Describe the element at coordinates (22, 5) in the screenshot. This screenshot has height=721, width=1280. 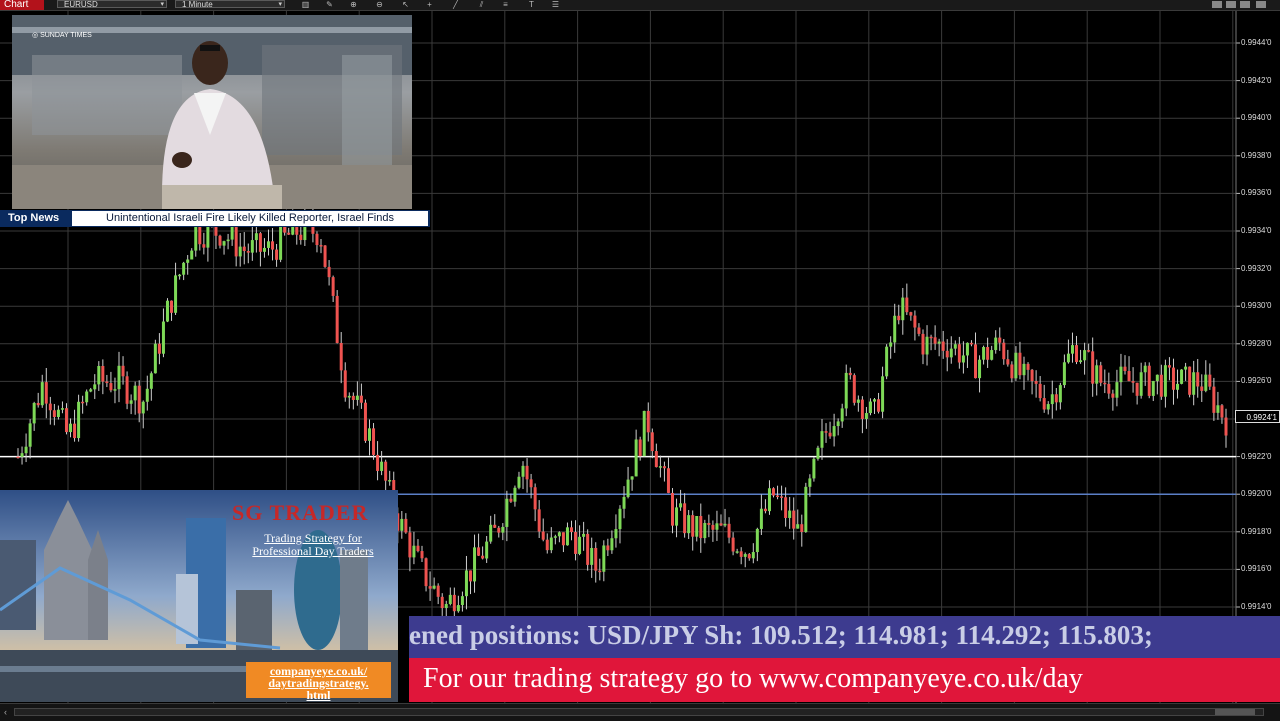
I see `chart-tab-label: Chart` at that location.